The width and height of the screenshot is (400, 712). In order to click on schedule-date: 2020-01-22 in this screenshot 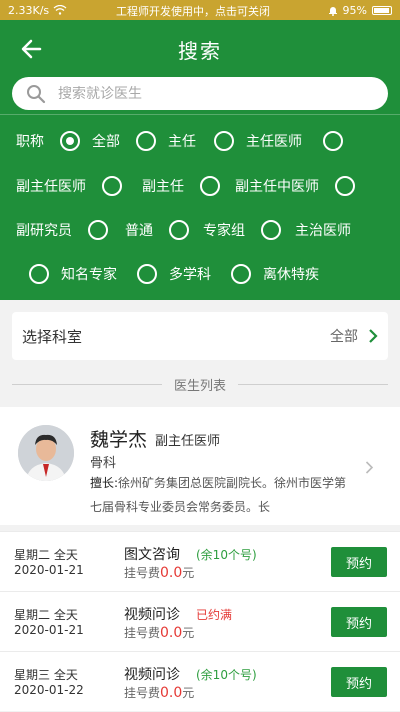, I will do `click(49, 690)`.